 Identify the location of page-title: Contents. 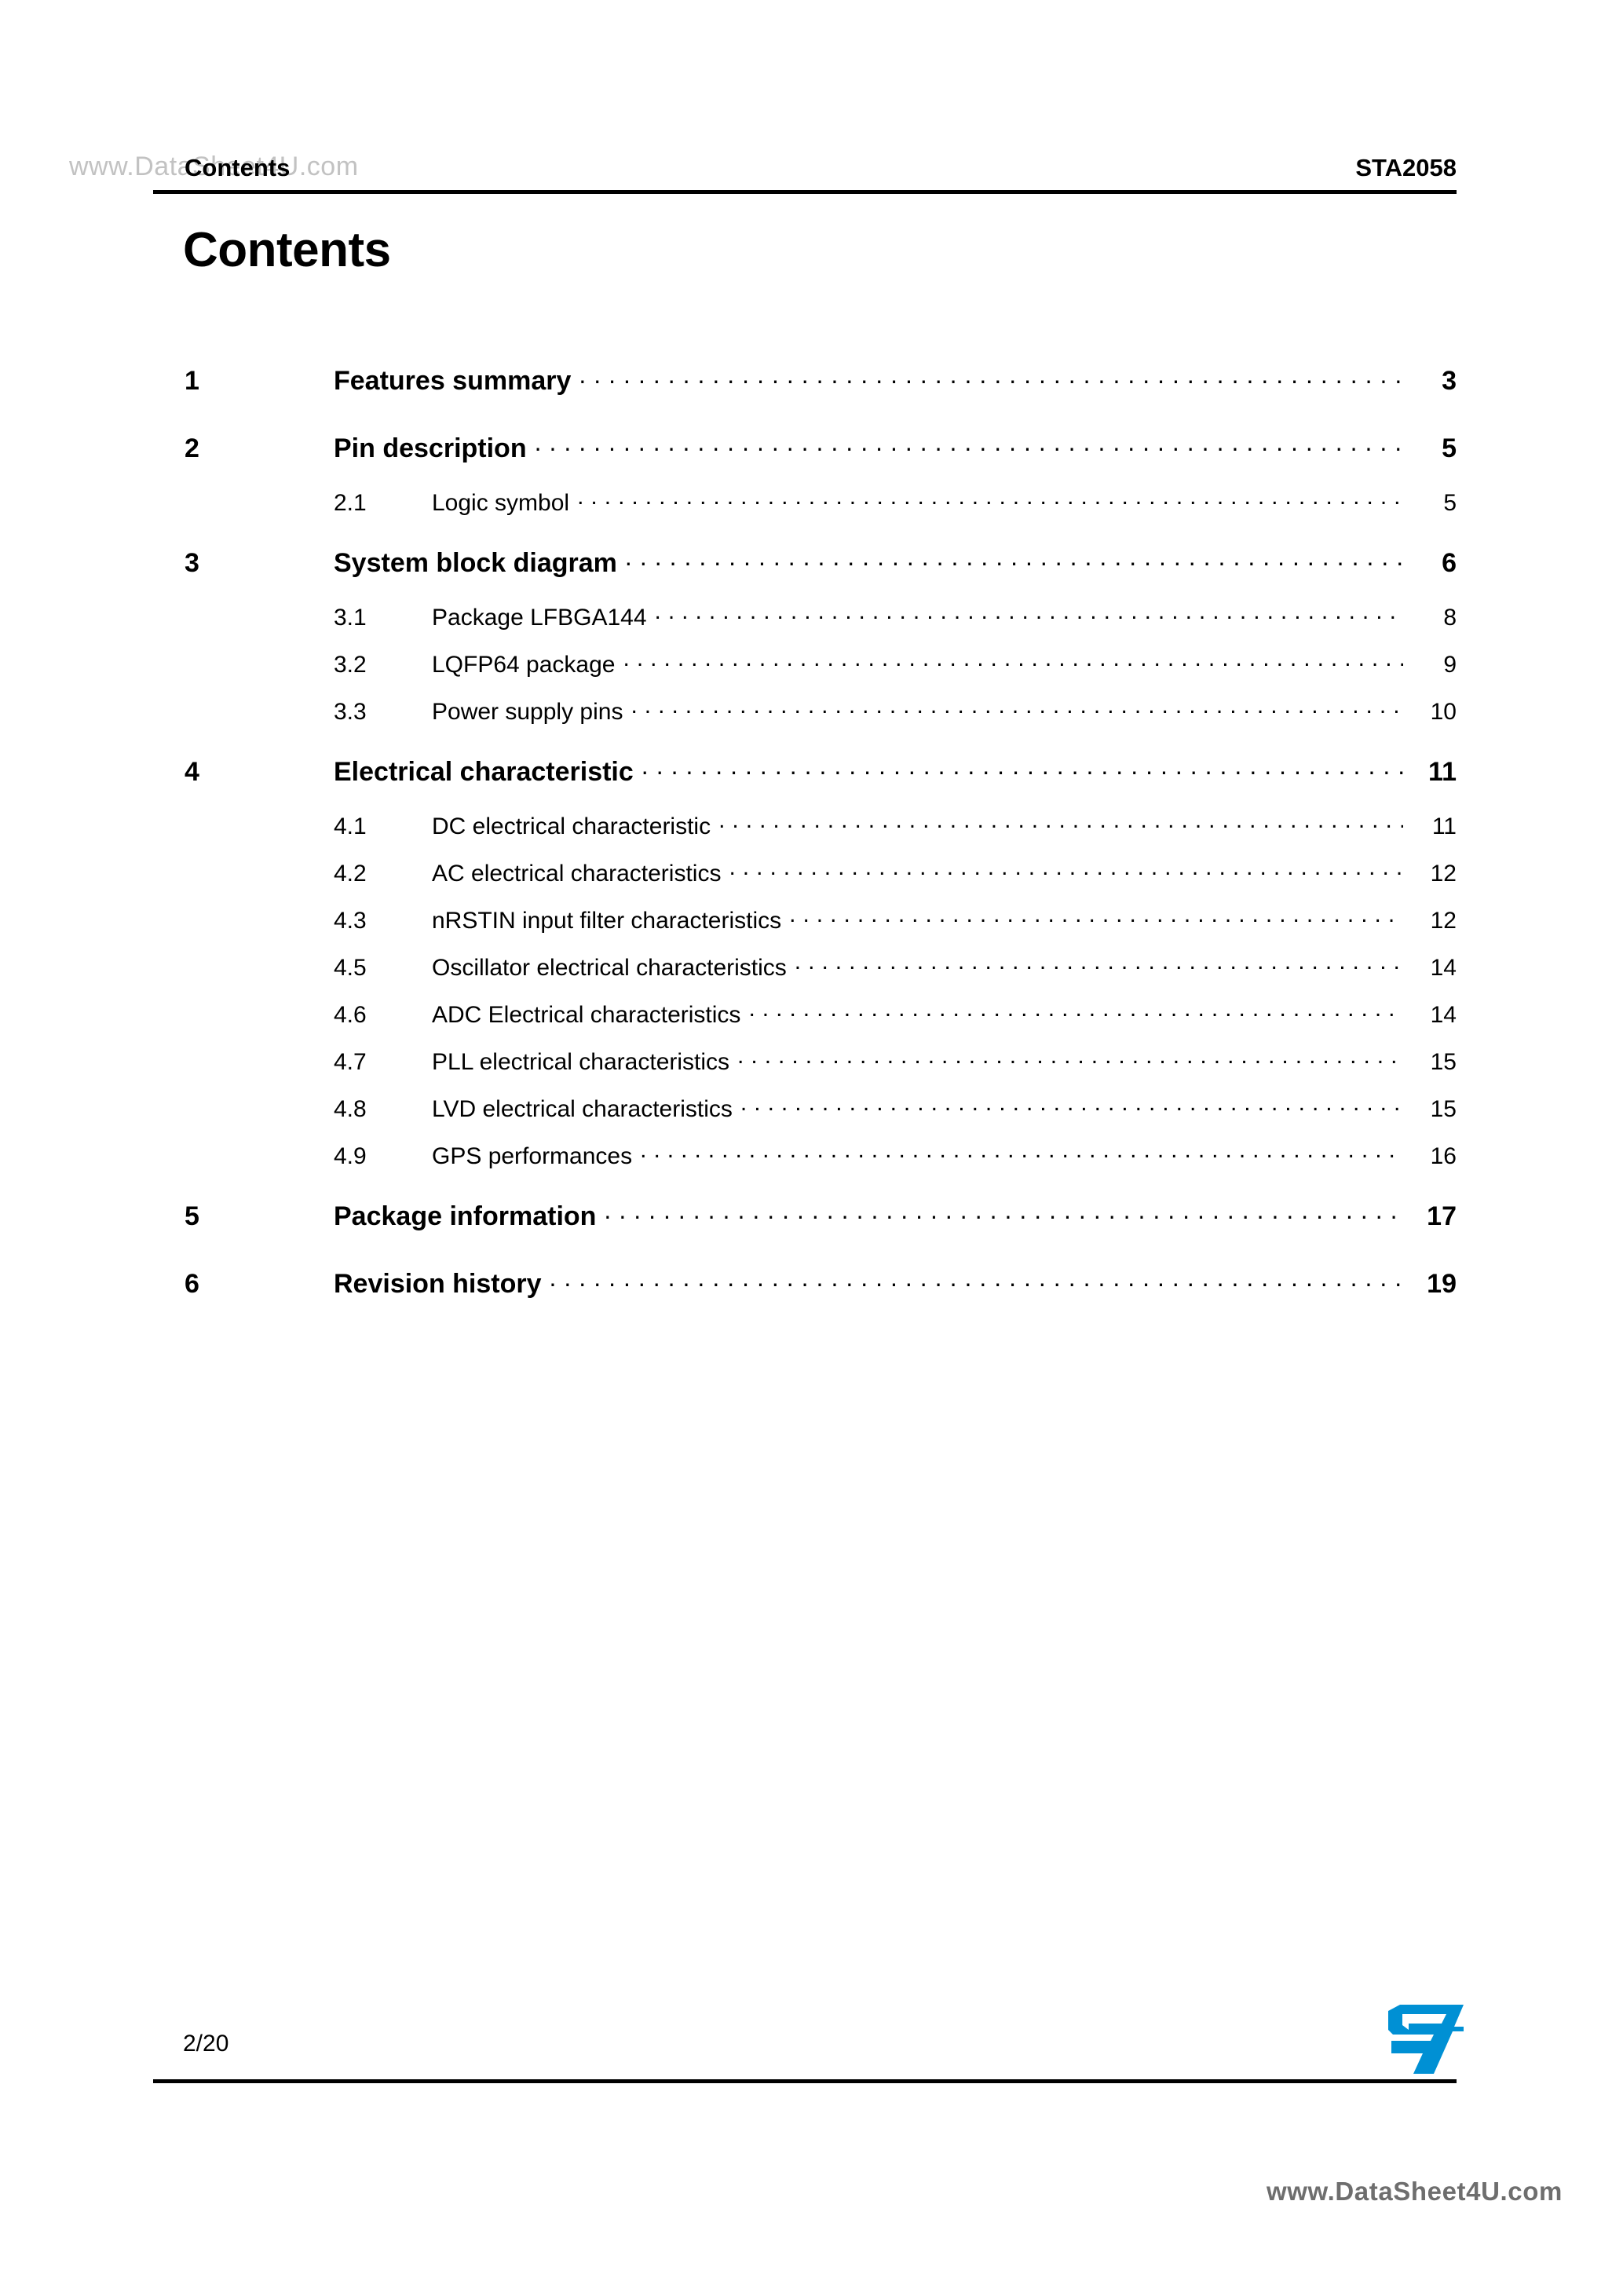
(287, 250).